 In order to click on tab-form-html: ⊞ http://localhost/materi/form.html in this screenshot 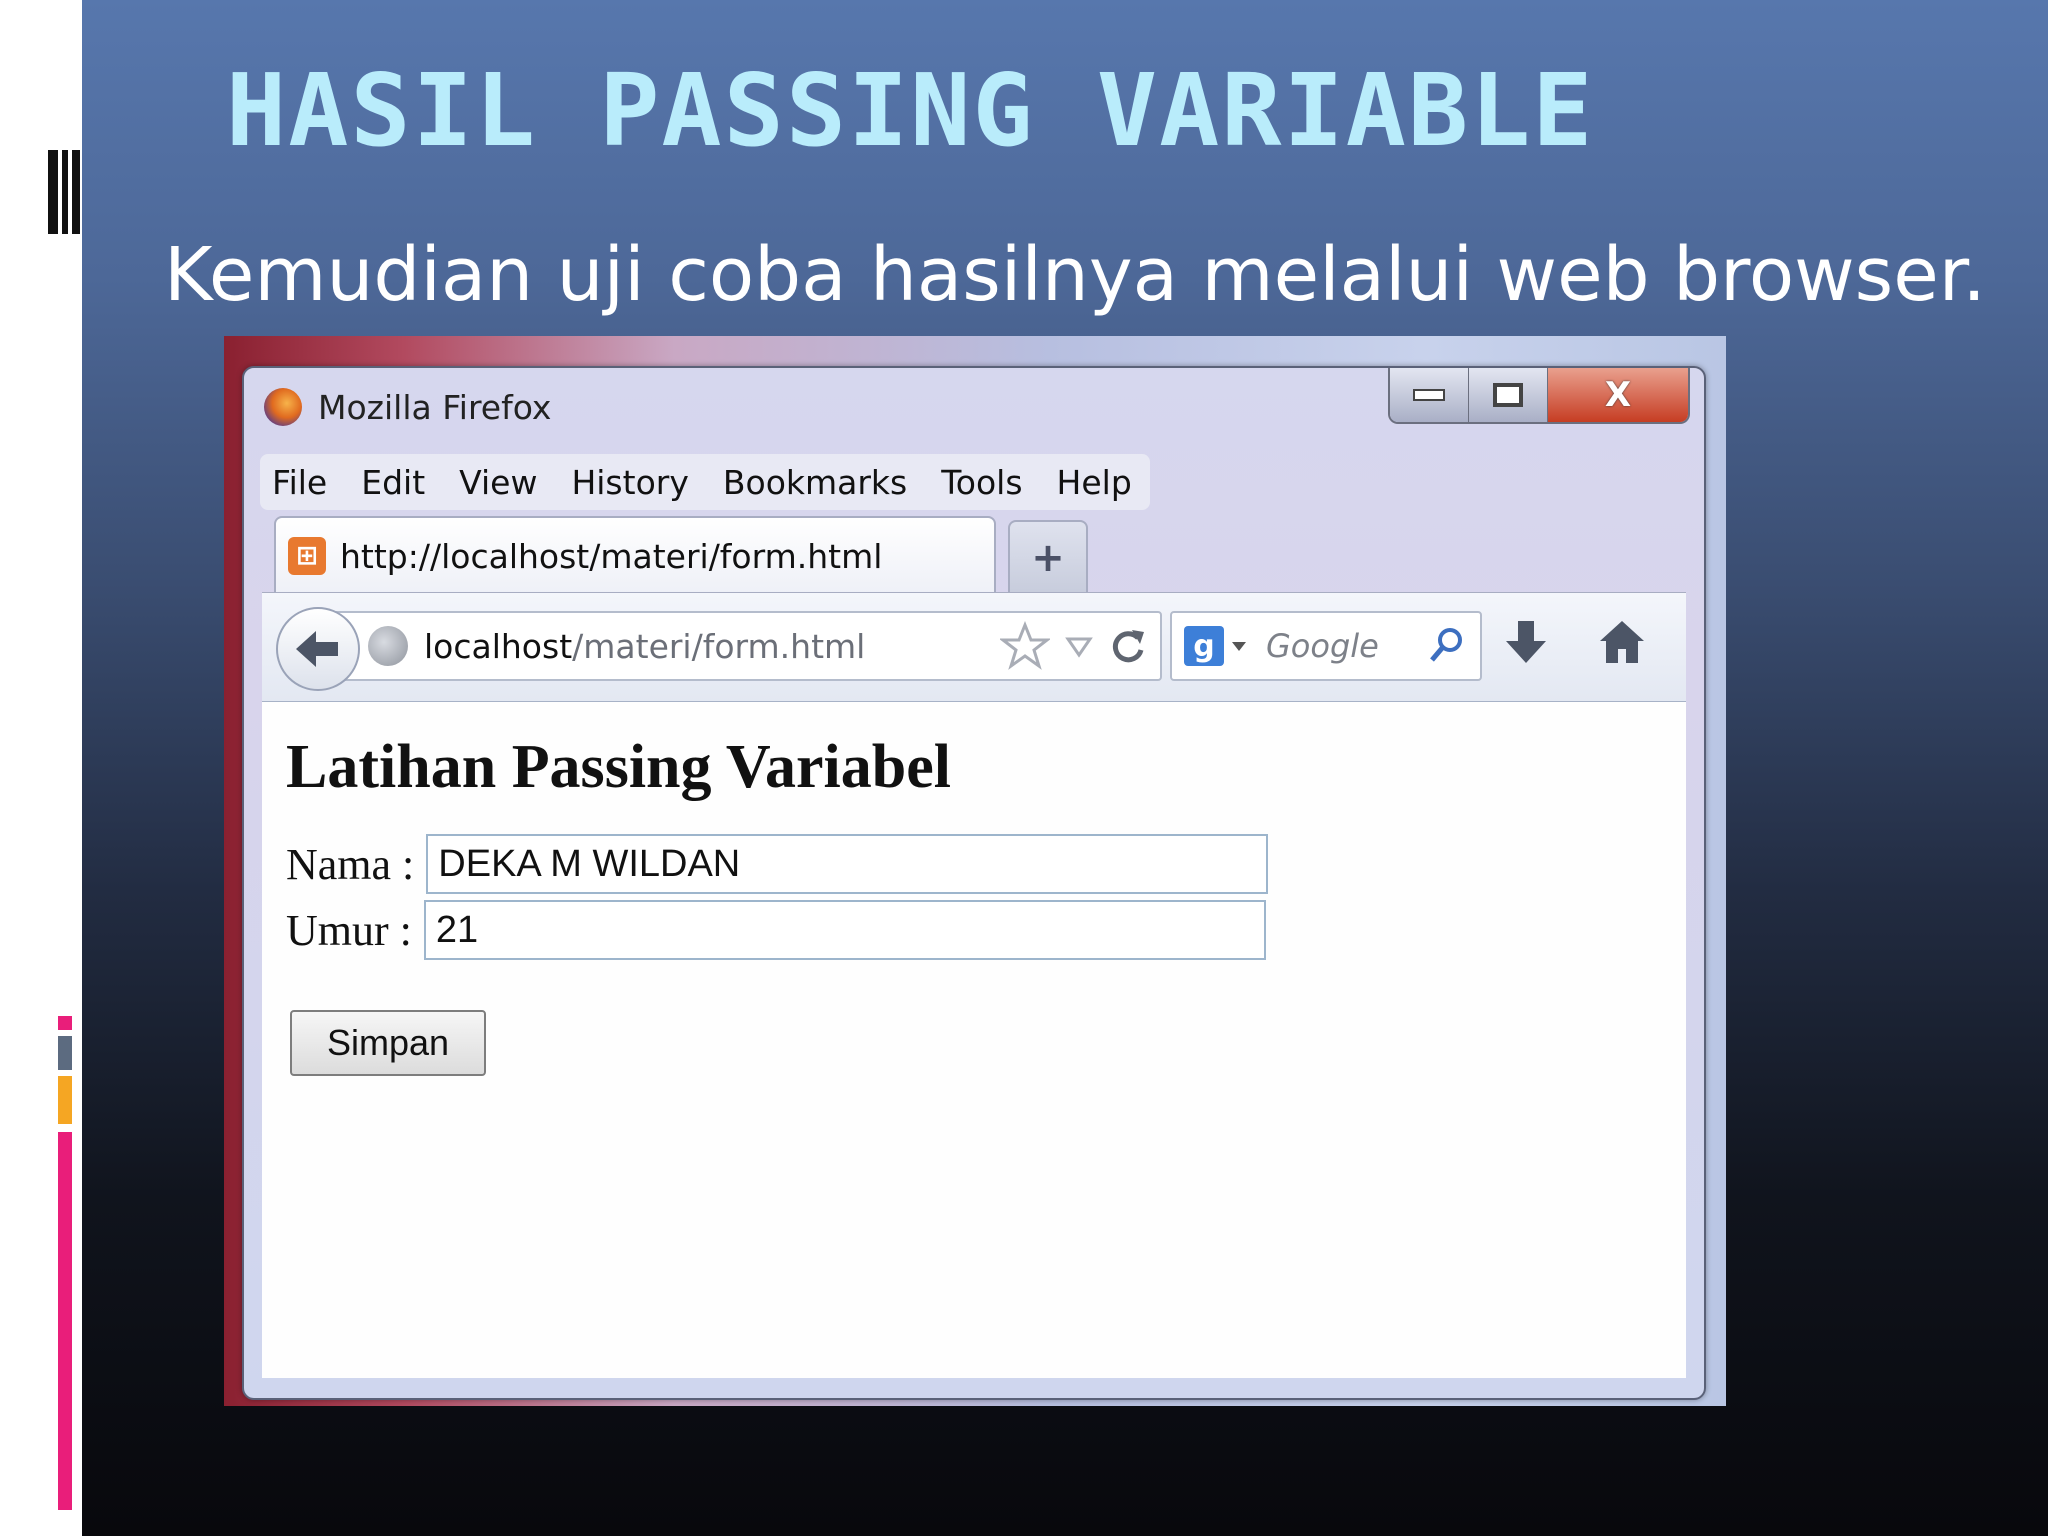, I will do `click(635, 555)`.